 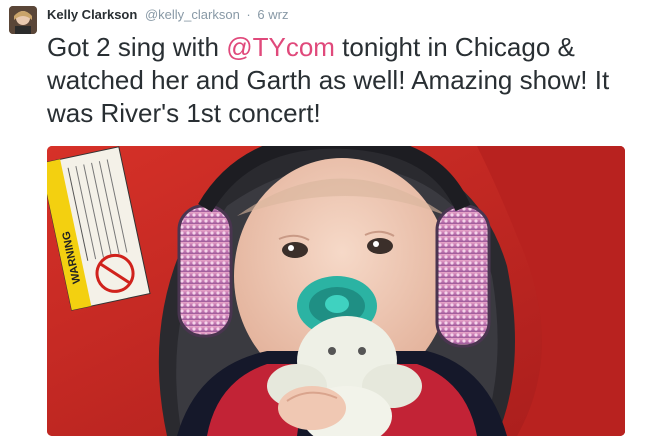 I want to click on mention-link: @TYcom, so click(x=280, y=47).